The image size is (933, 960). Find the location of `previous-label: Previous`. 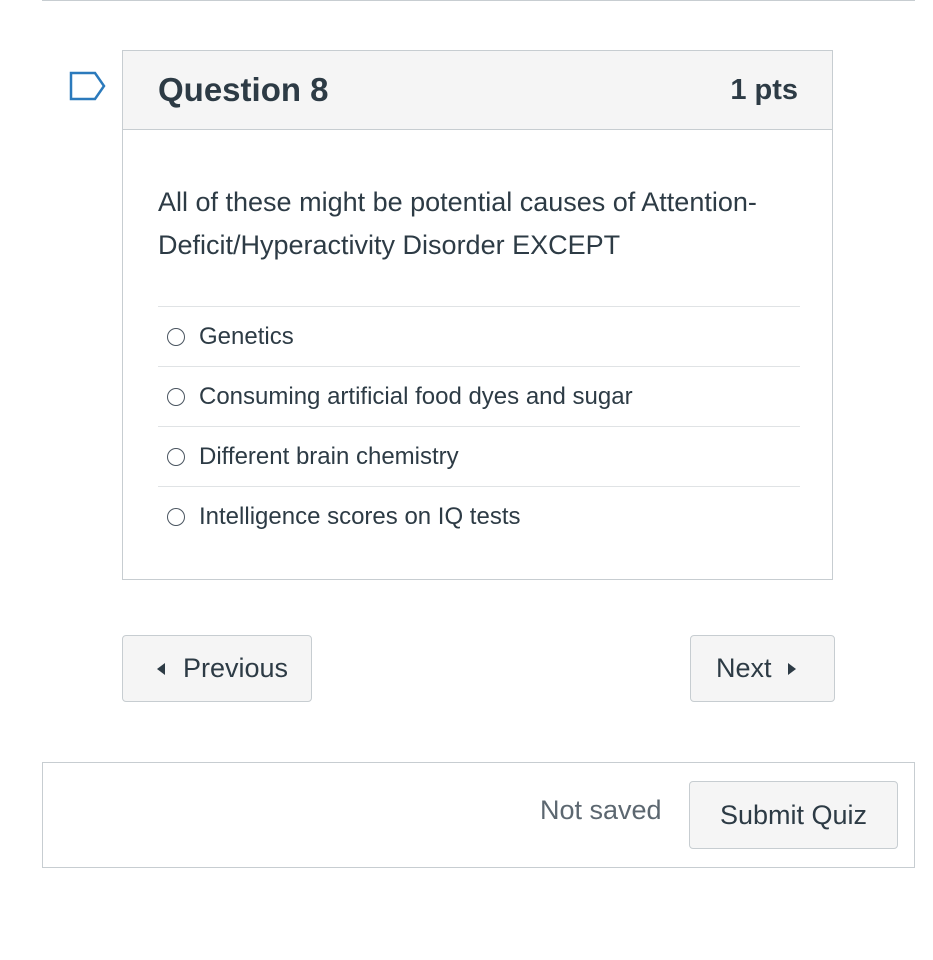

previous-label: Previous is located at coordinates (236, 668).